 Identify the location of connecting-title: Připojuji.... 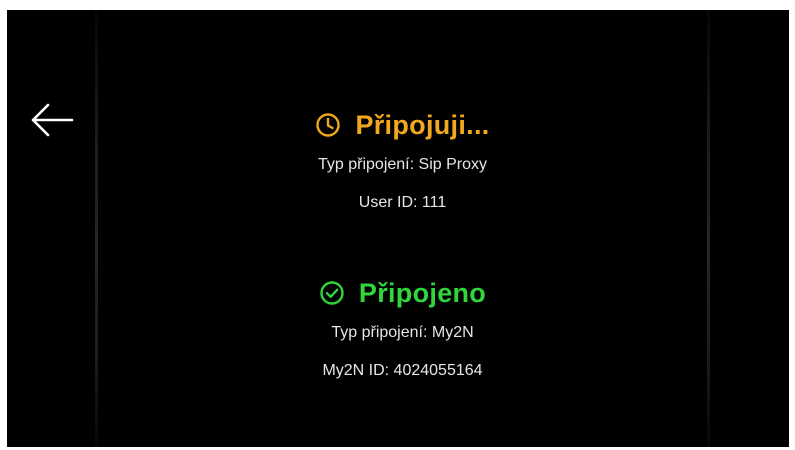
(402, 125).